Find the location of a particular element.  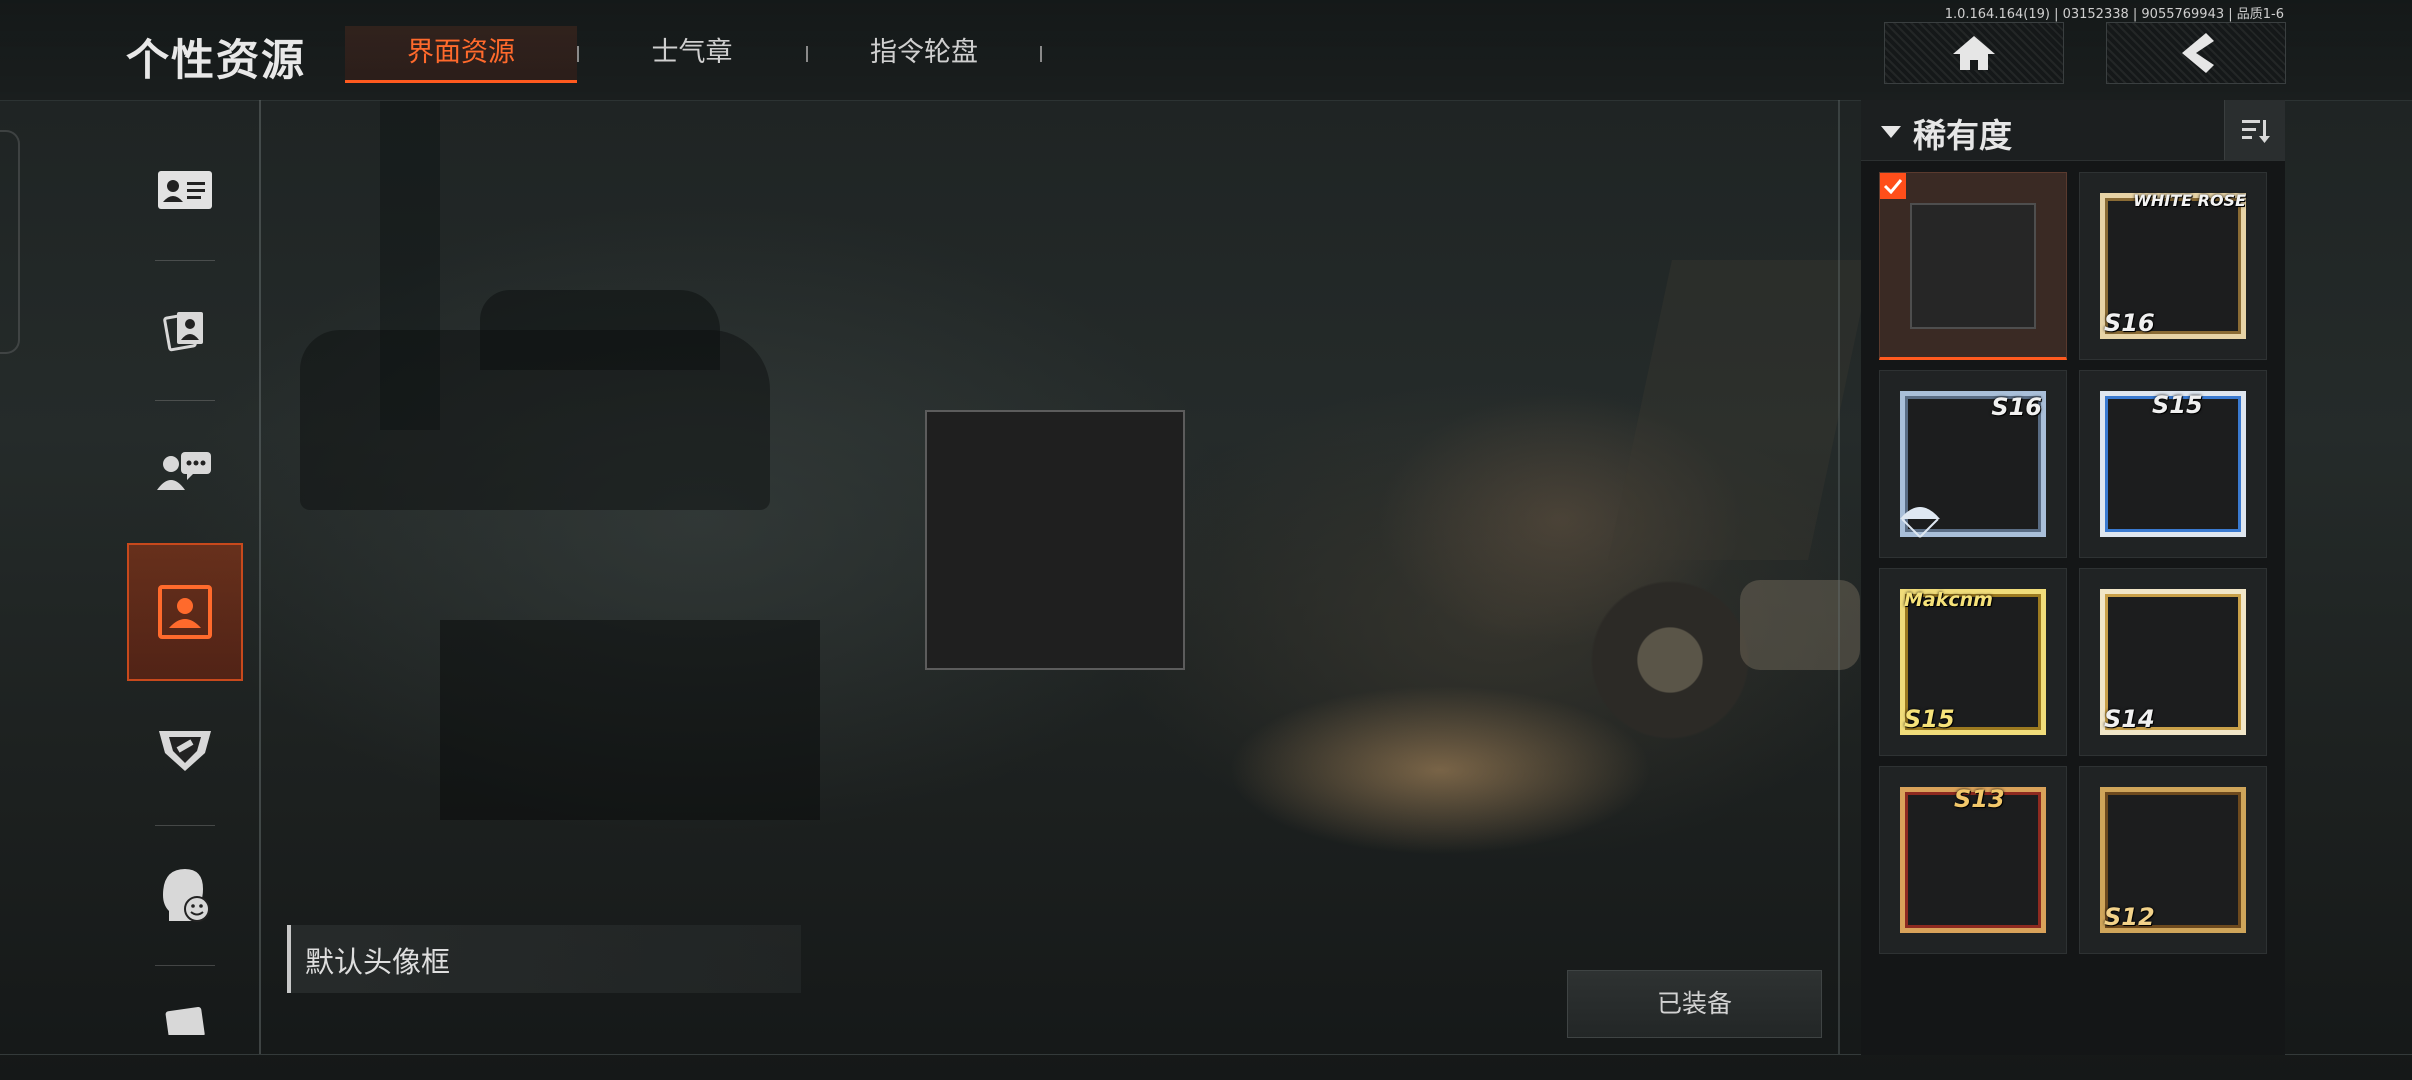

tab-label: 指令轮盘 is located at coordinates (924, 52).